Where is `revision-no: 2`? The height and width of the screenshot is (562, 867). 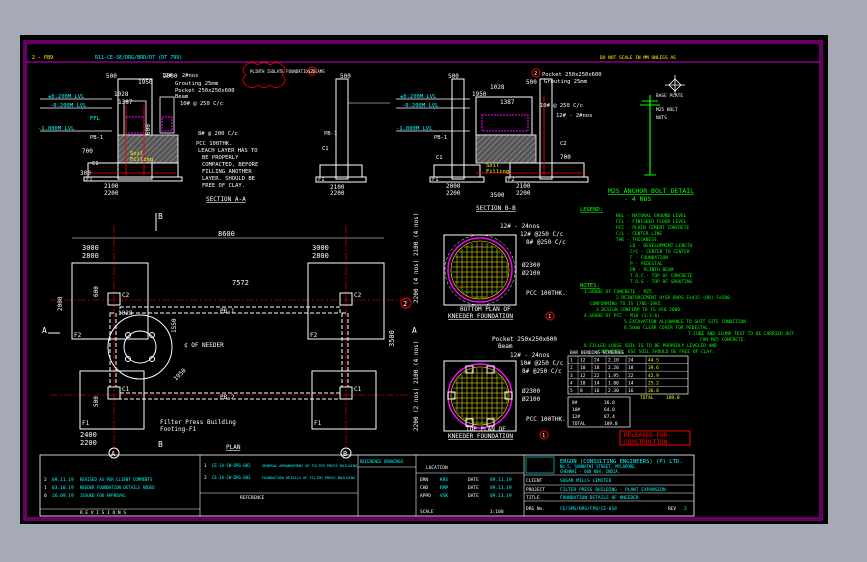 revision-no: 2 is located at coordinates (45, 480).